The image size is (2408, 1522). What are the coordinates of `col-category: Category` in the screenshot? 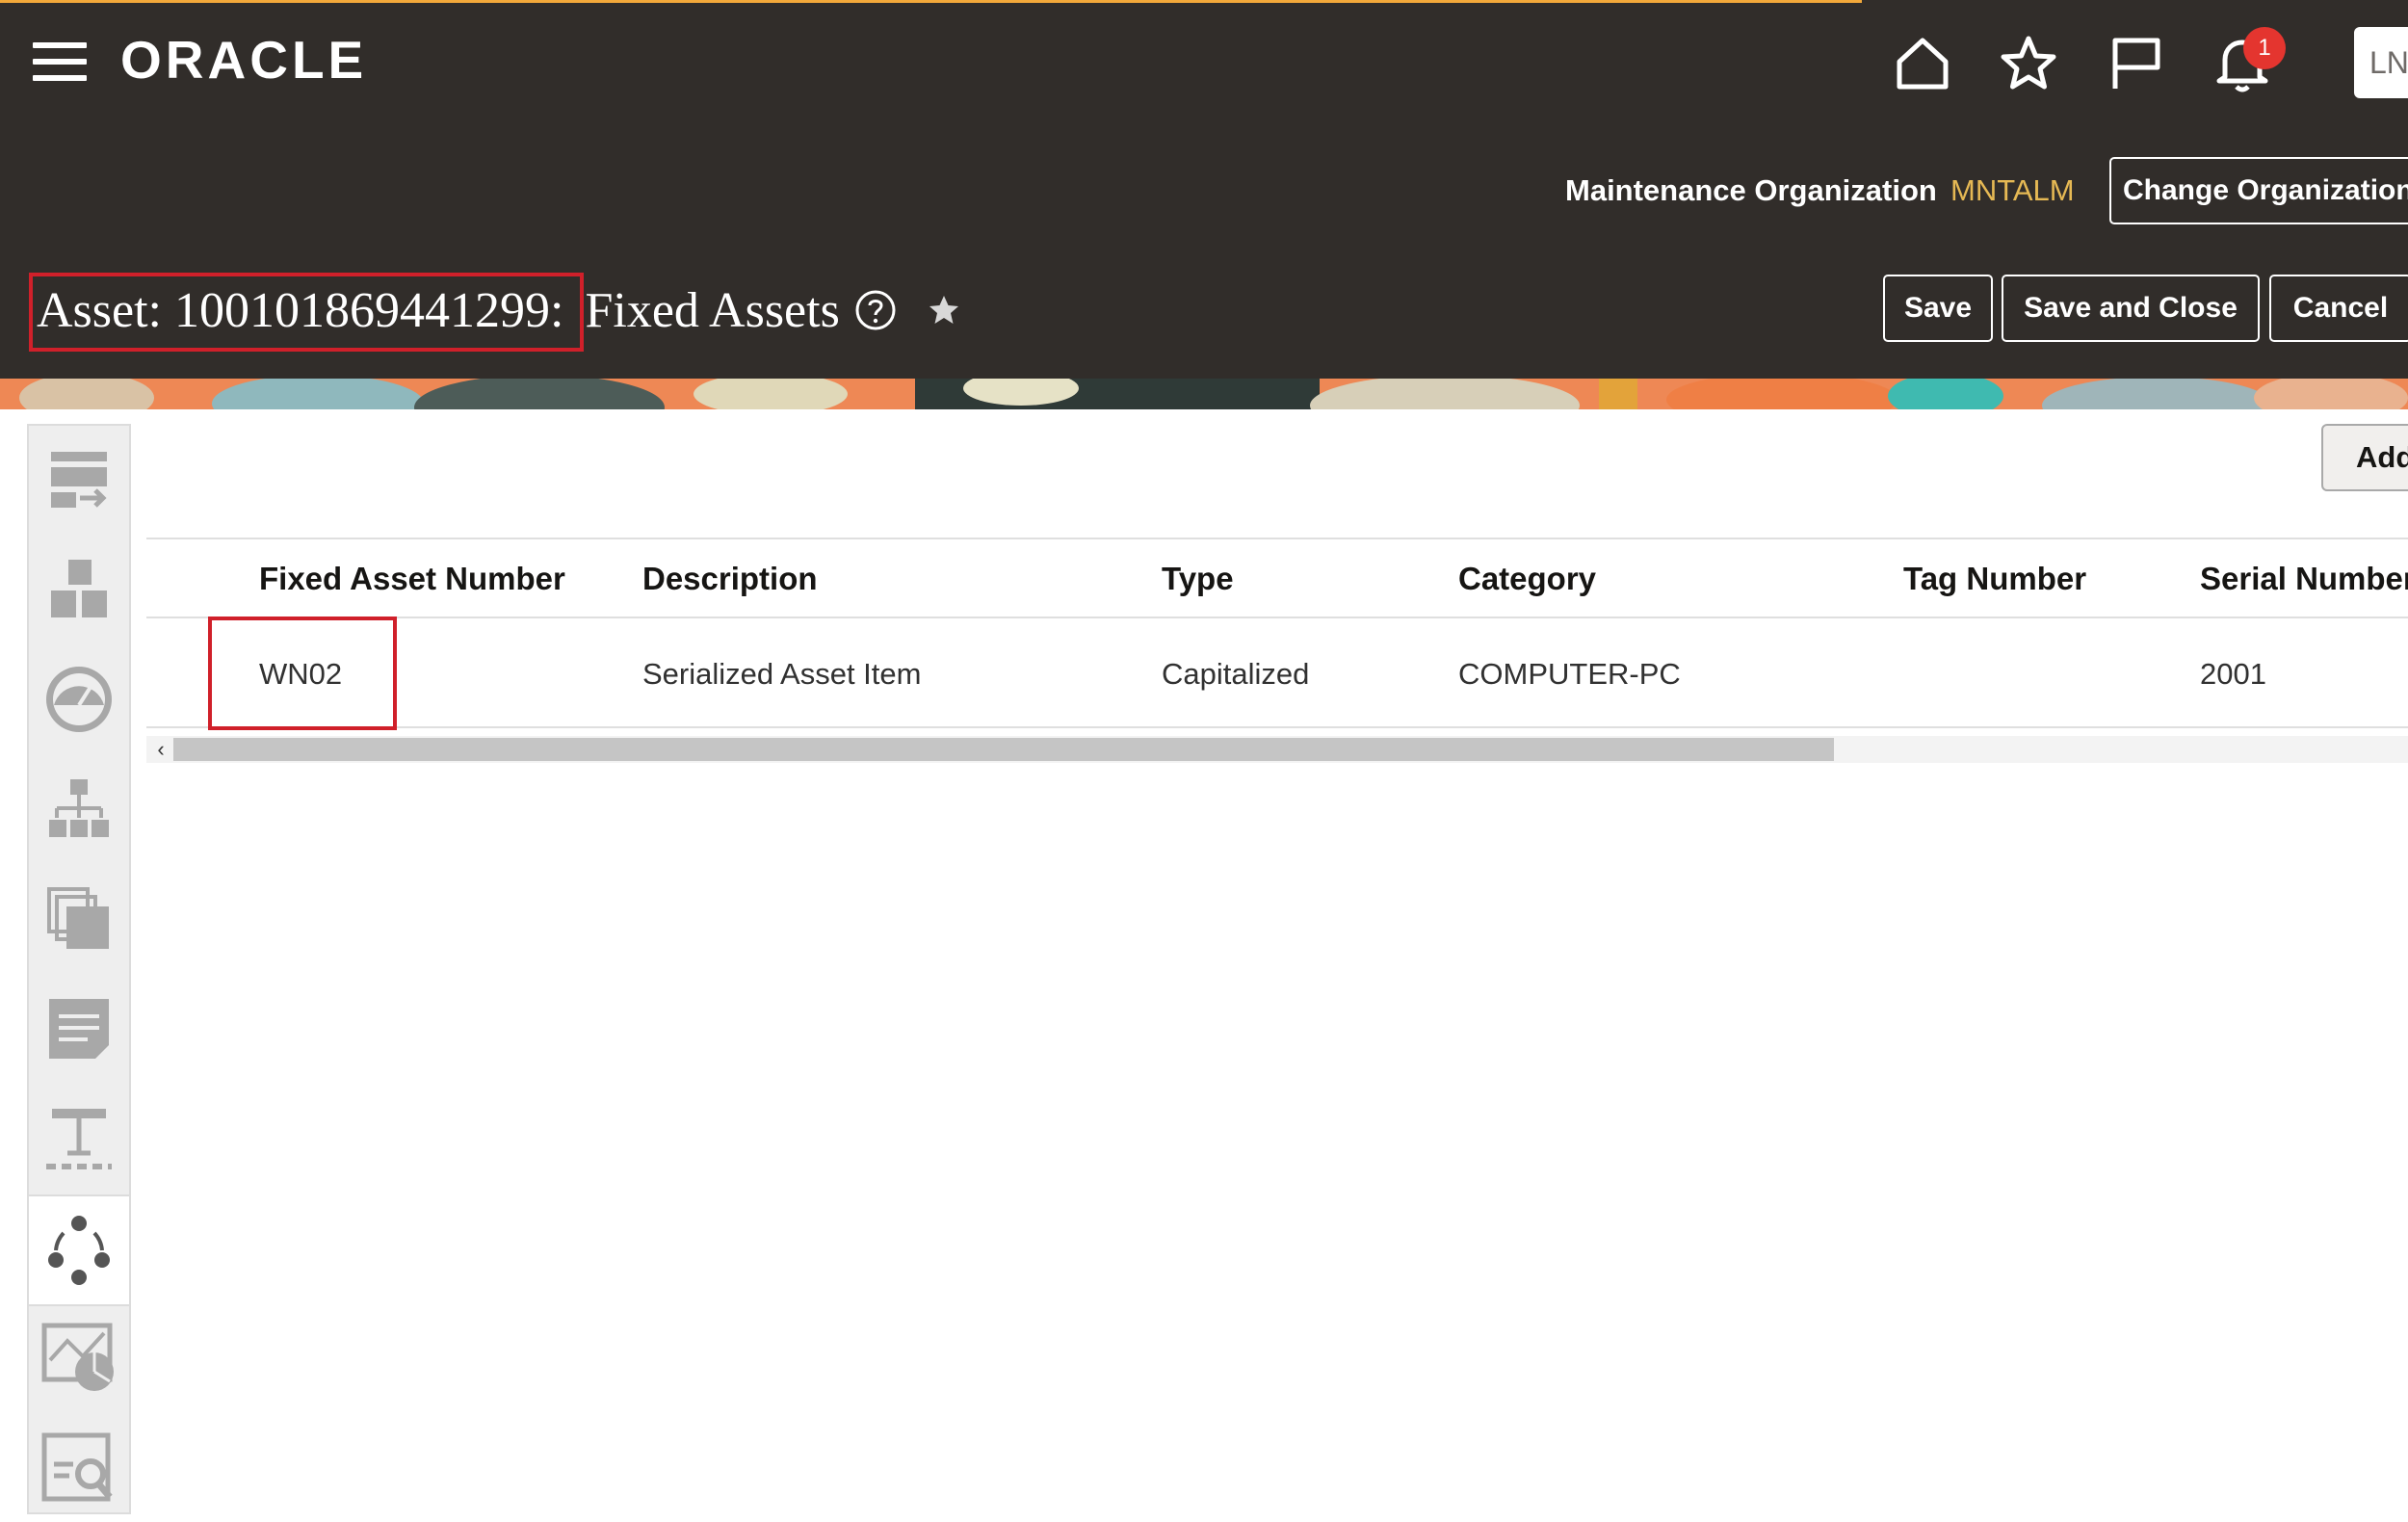 It's located at (1527, 579).